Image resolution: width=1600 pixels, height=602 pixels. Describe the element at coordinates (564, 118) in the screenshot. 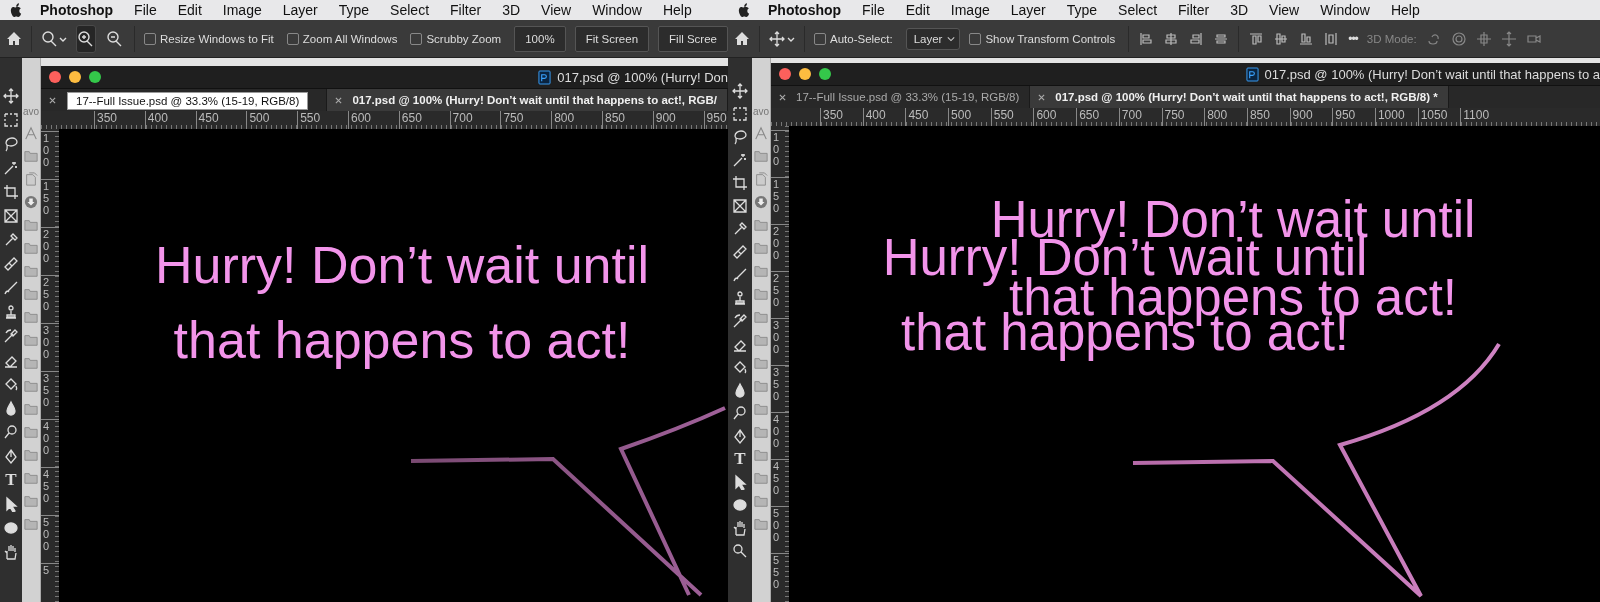

I see `ruler-label: 800` at that location.